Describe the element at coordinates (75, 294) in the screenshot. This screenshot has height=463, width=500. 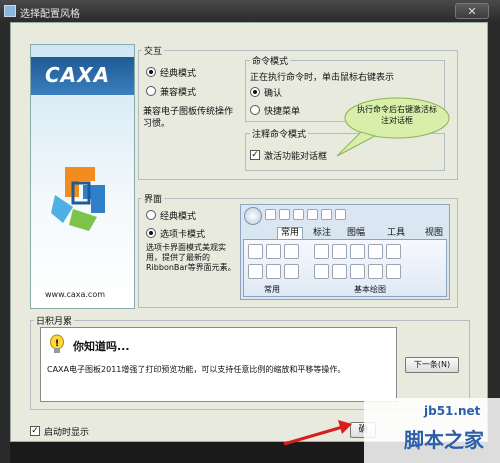
I see `logo-url: www.caxa.com` at that location.